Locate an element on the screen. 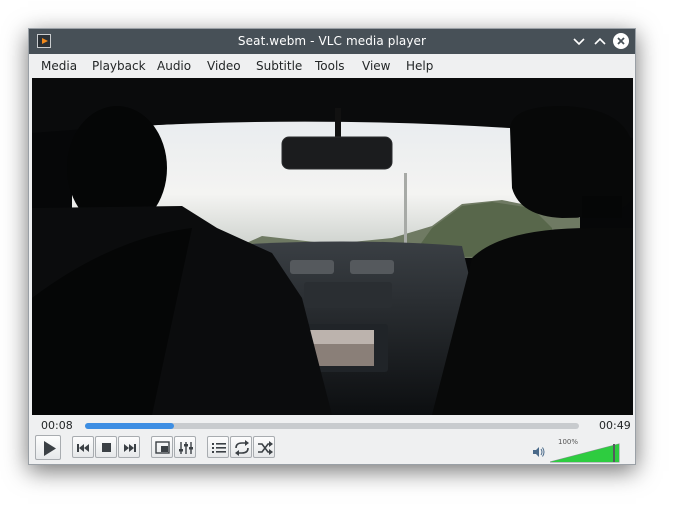  previous-icon is located at coordinates (83, 448).